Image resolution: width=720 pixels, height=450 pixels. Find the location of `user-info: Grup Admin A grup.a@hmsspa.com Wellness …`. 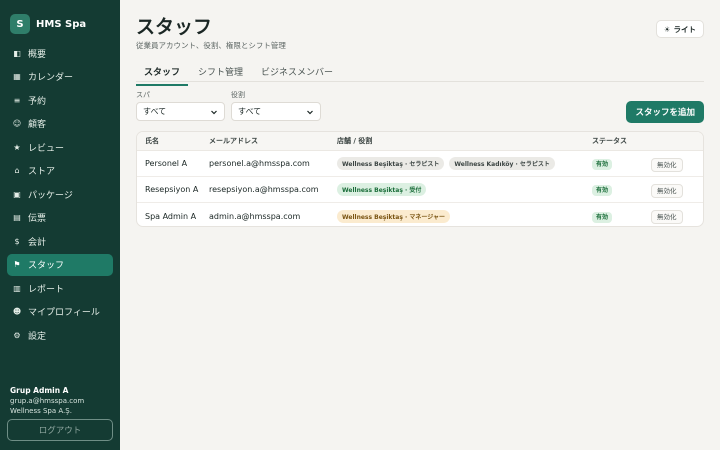

user-info: Grup Admin A grup.a@hmsspa.com Wellness … is located at coordinates (47, 401).